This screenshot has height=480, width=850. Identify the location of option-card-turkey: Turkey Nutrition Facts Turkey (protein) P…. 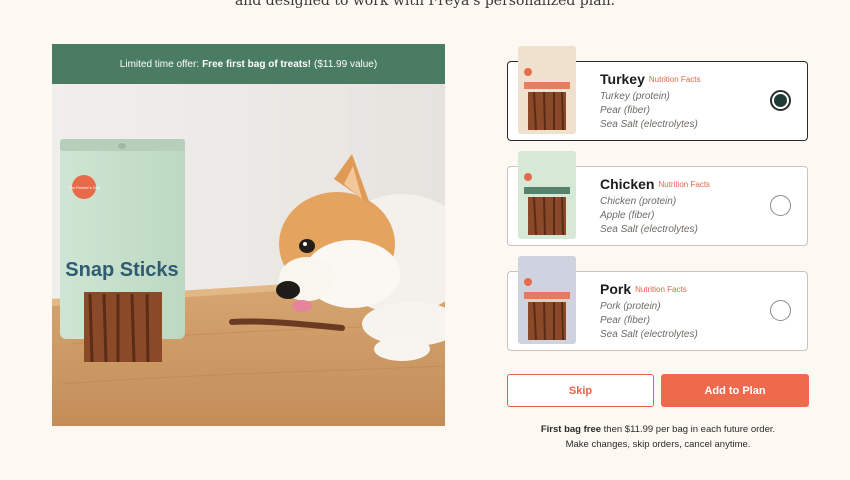
(657, 93).